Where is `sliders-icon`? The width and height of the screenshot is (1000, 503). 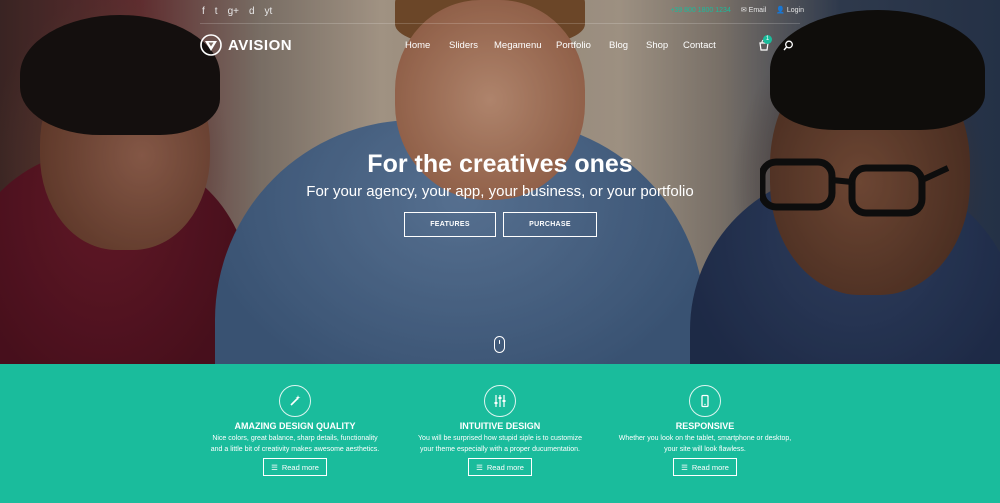 sliders-icon is located at coordinates (500, 401).